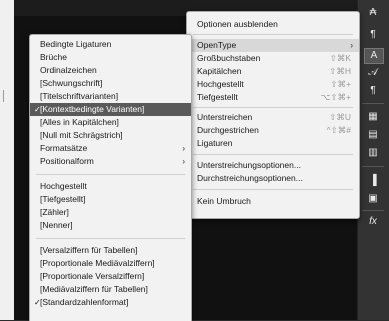  I want to click on menu-item-label: Formatsätze, so click(64, 148).